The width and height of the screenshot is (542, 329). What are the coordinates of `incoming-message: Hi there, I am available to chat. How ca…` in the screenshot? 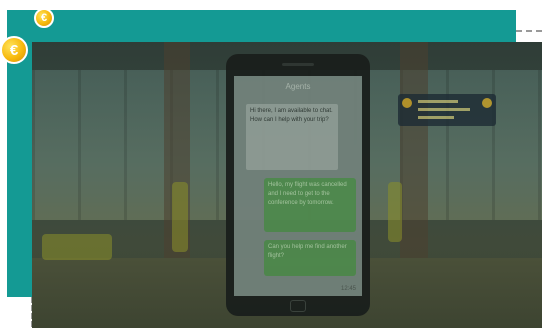 It's located at (292, 137).